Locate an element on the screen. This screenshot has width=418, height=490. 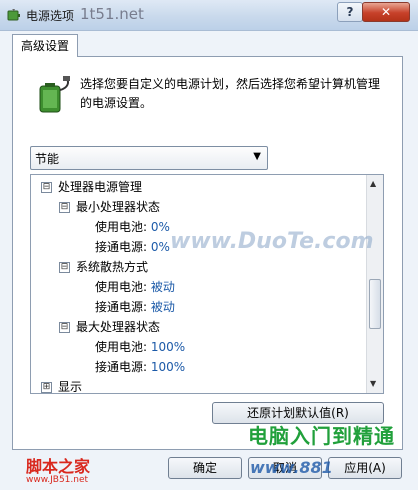
tree-item-min-battery: 使用电池: 0% is located at coordinates (132, 227).